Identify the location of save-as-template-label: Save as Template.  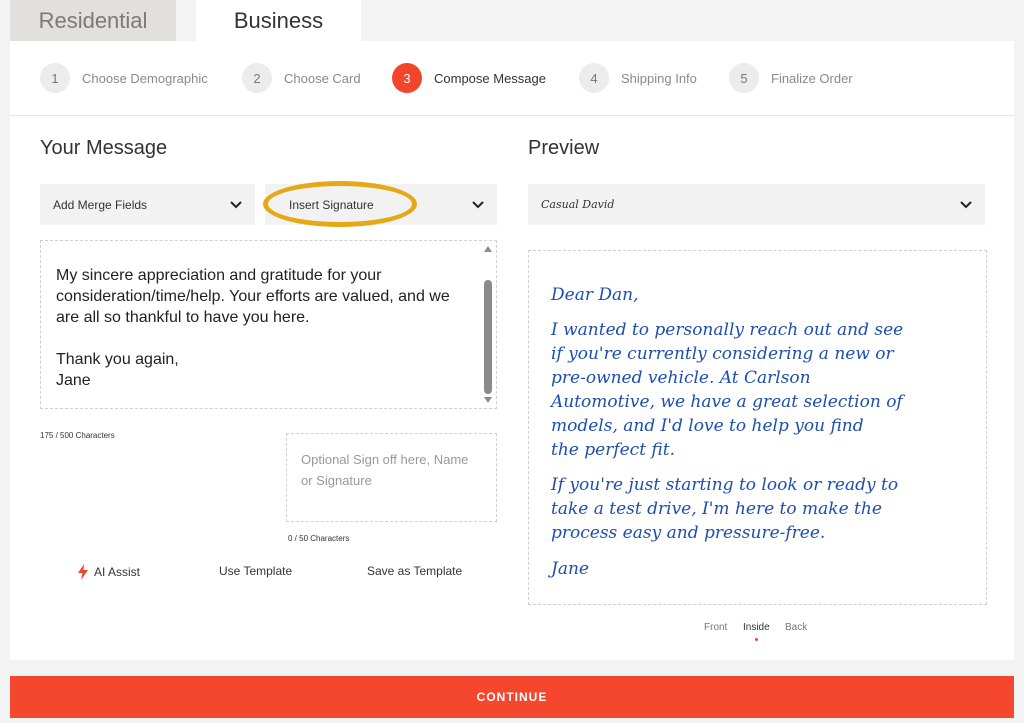
(415, 571).